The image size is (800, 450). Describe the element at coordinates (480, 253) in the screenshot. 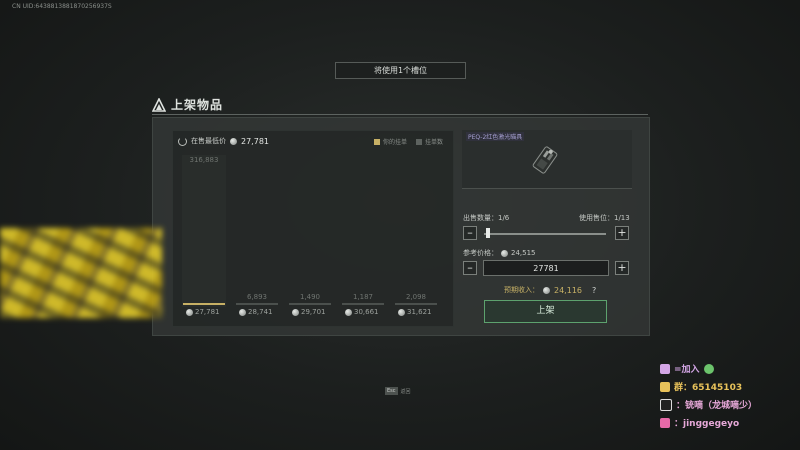

I see `reference-price-label: 参考价格：` at that location.